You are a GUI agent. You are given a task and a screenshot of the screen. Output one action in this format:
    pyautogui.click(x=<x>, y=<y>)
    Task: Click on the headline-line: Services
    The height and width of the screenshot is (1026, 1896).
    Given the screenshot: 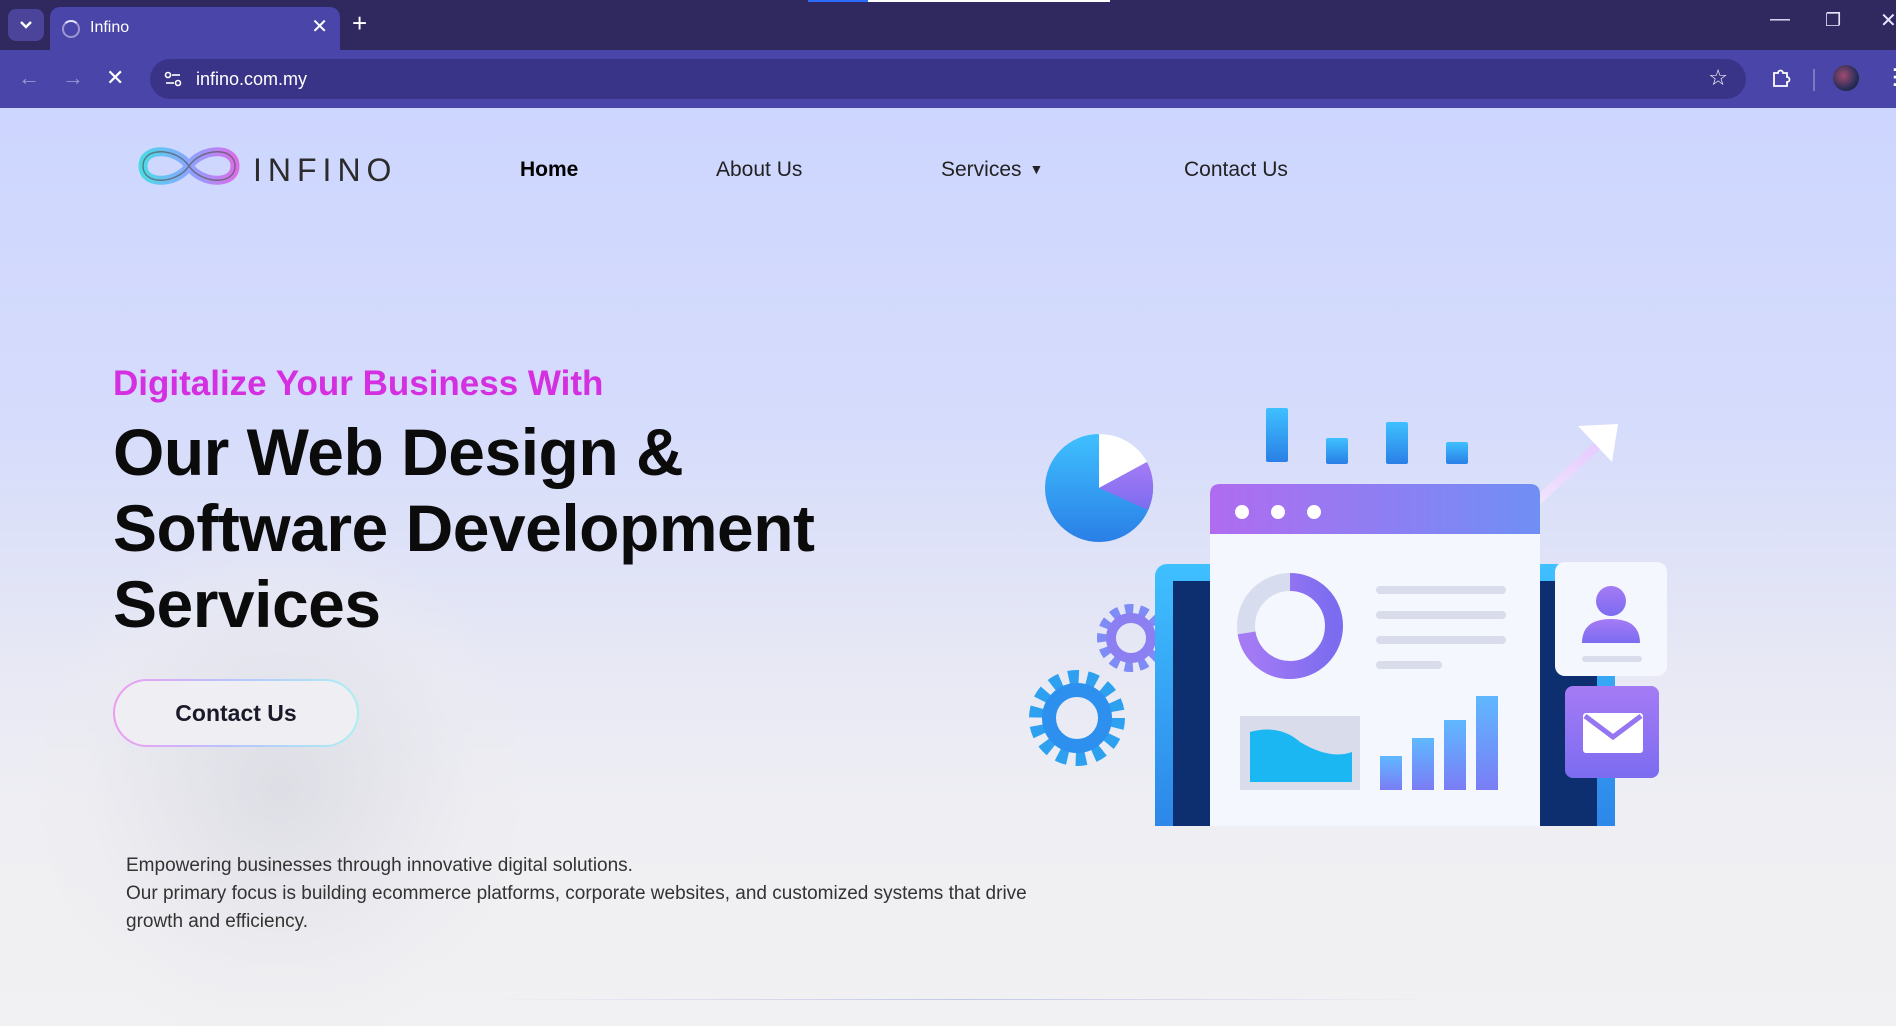 What is the action you would take?
    pyautogui.click(x=247, y=604)
    